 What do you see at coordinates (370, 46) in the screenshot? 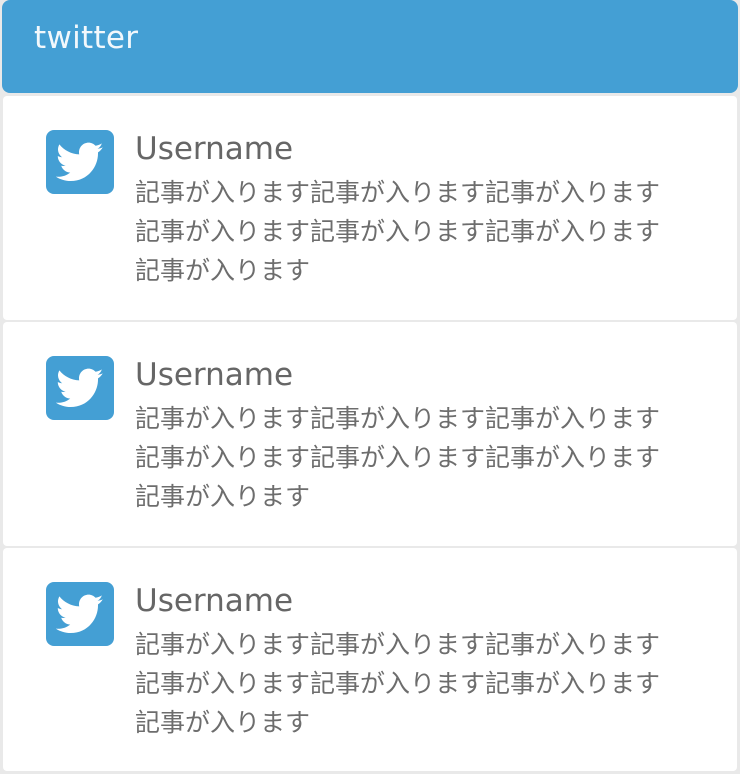
I see `widget-header: twitter` at bounding box center [370, 46].